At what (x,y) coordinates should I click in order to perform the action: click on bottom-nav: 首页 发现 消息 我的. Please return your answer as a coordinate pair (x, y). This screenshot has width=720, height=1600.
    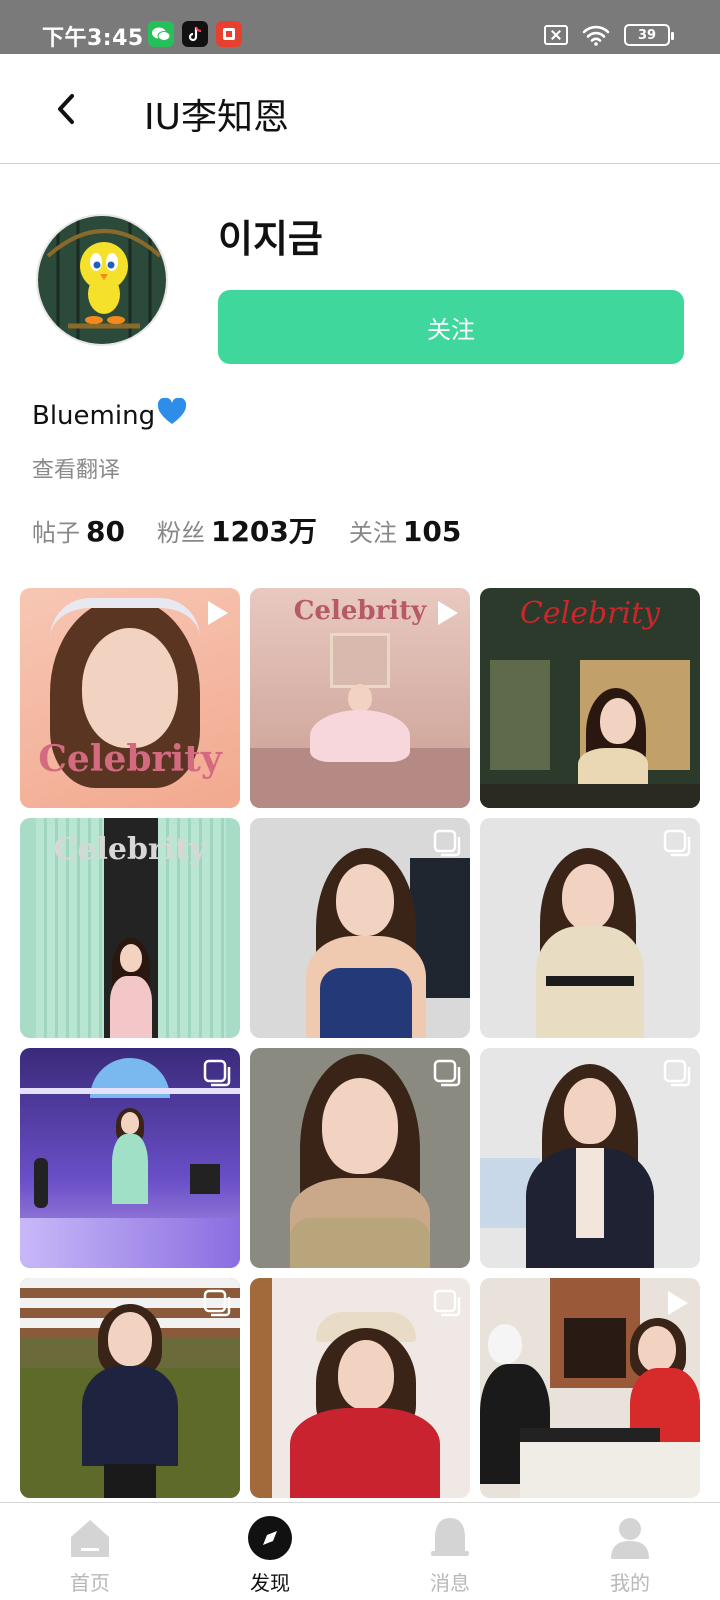
    Looking at the image, I should click on (360, 1551).